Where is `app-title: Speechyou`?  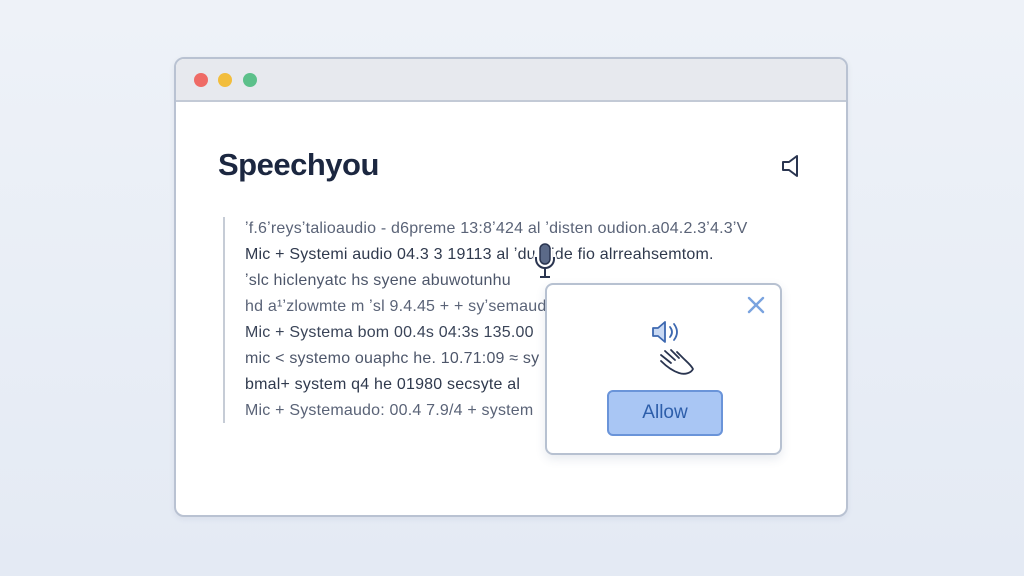
app-title: Speechyou is located at coordinates (298, 164).